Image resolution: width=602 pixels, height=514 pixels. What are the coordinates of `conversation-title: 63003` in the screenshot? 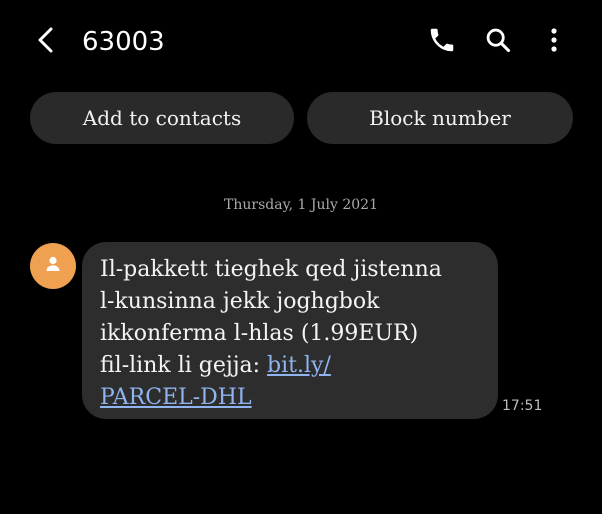 It's located at (123, 42).